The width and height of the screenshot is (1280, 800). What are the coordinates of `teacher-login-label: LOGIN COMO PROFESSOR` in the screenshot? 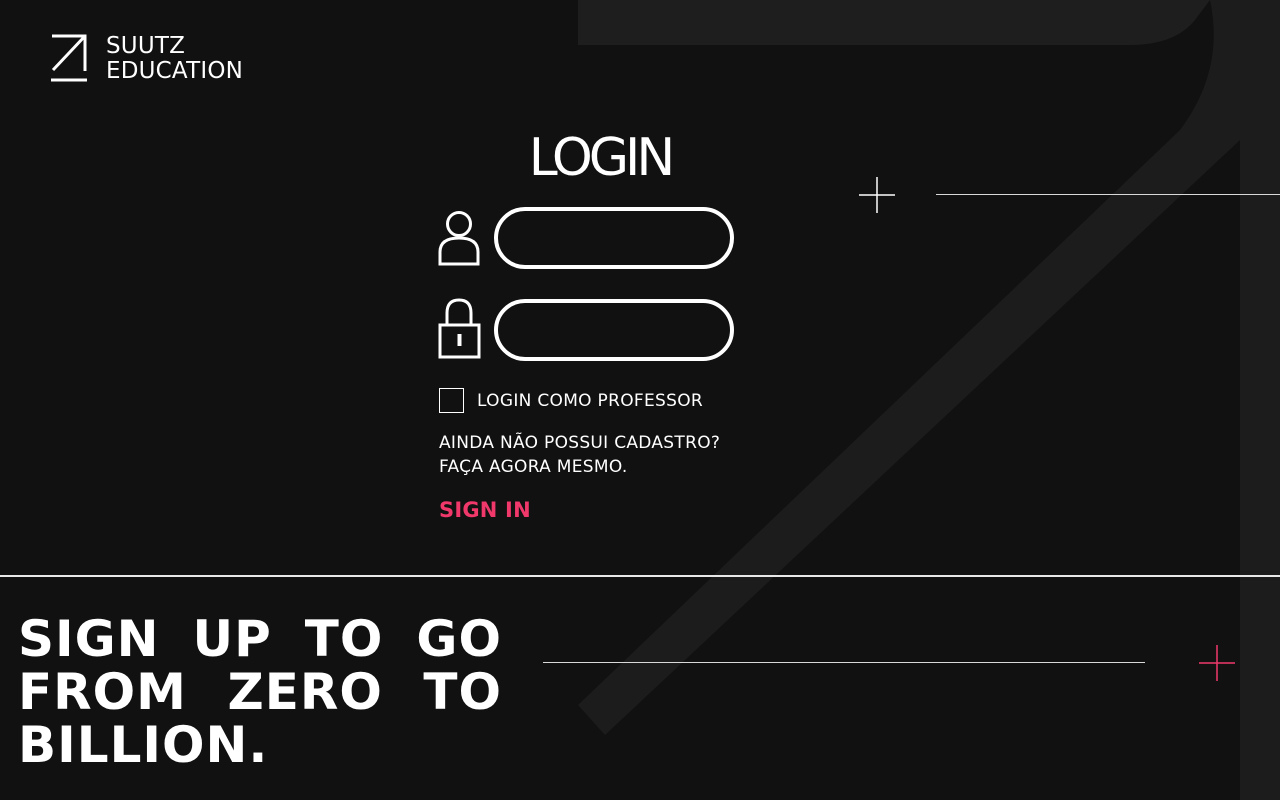 It's located at (590, 401).